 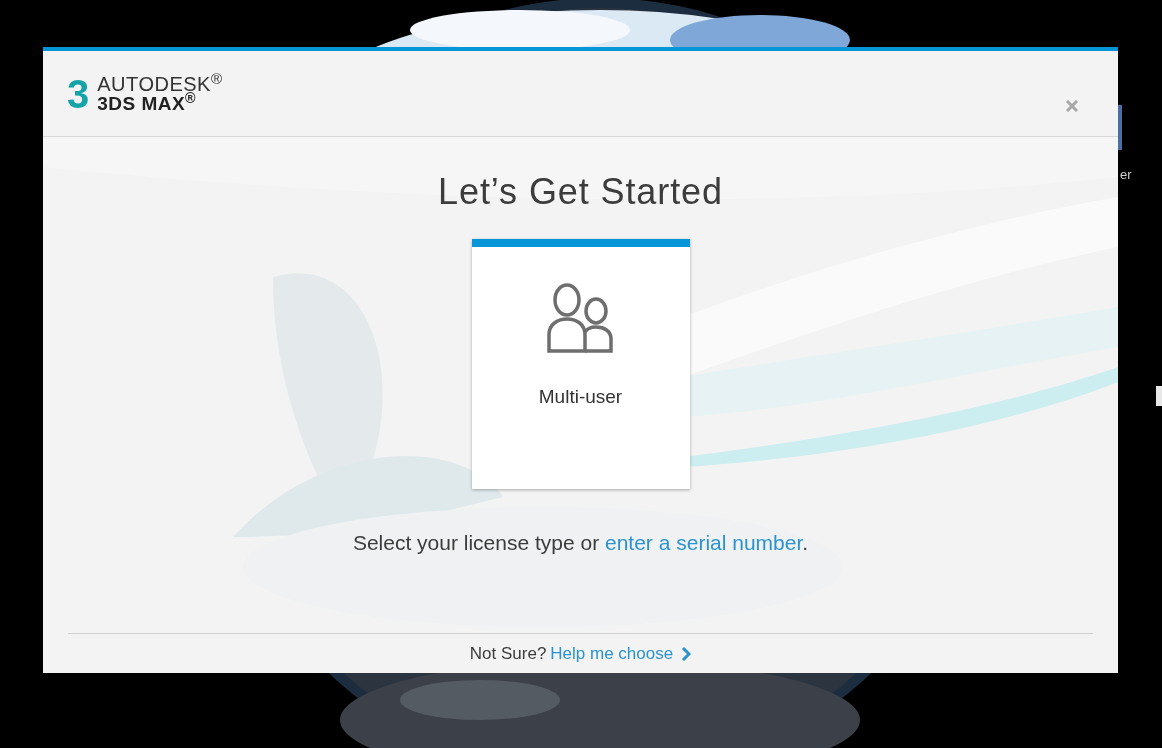 What do you see at coordinates (621, 653) in the screenshot?
I see `help-link: Help me choose` at bounding box center [621, 653].